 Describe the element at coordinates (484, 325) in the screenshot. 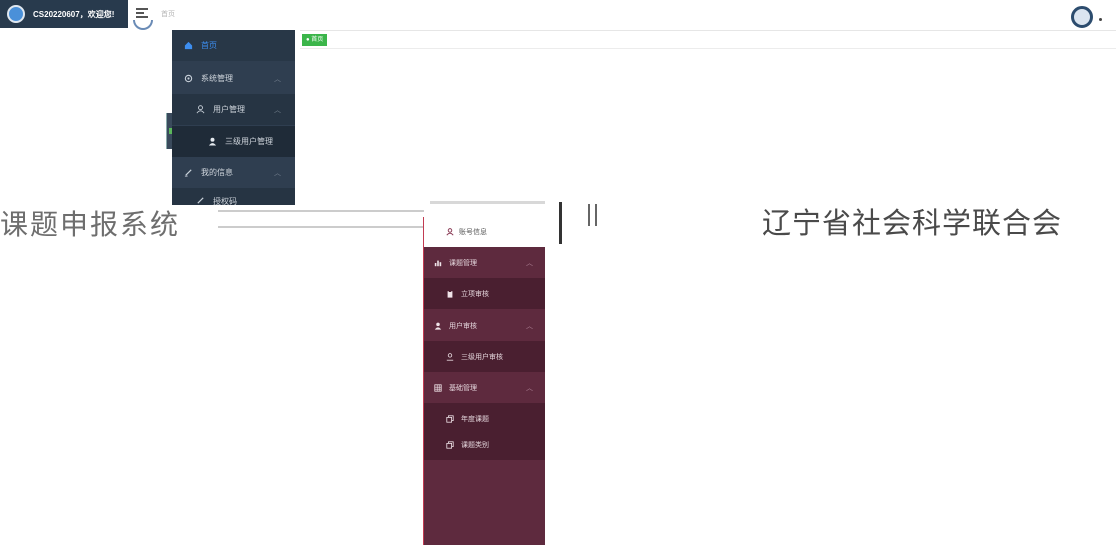

I see `sidebar-item-user-review: 用户审核 ︿` at that location.